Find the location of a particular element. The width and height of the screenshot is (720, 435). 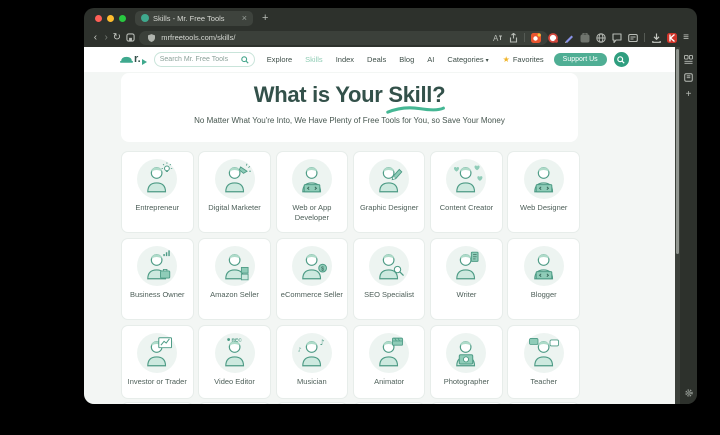

skill-card-investor-or-trader: Investor or Trader is located at coordinates (157, 362).